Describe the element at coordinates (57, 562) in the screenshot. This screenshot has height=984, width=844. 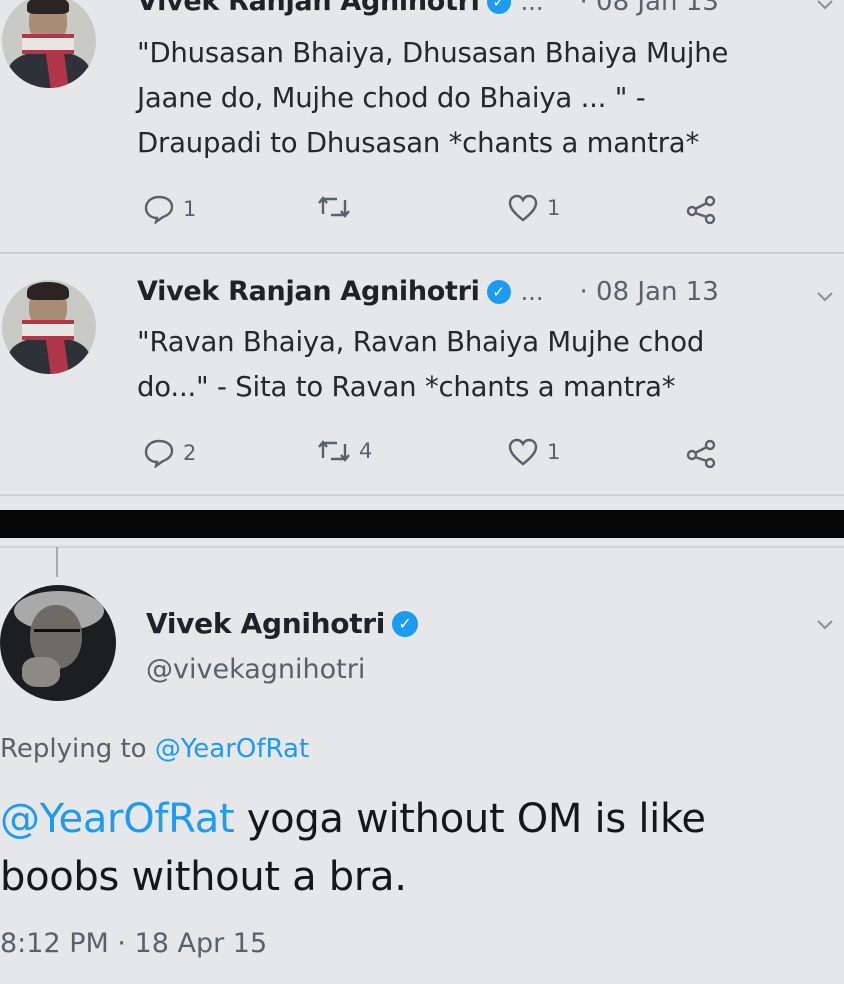
I see `thread-line` at that location.